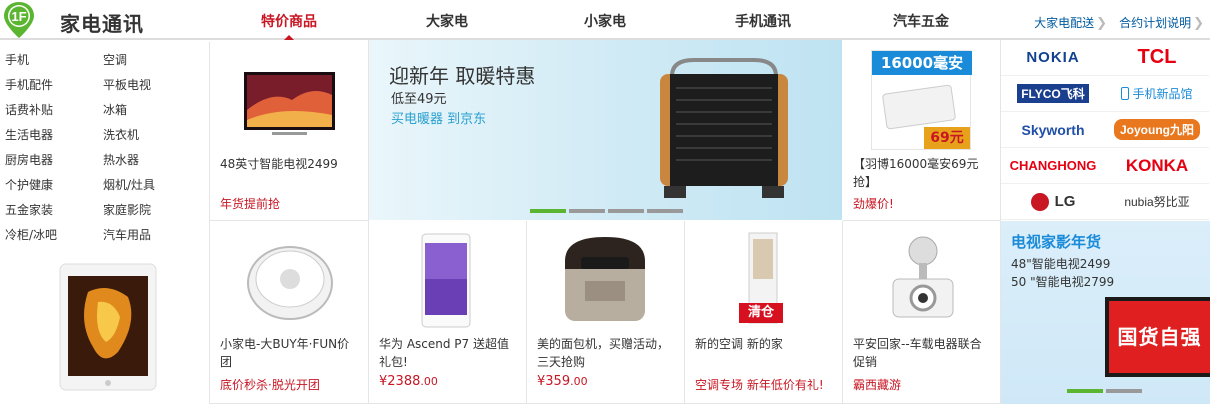  What do you see at coordinates (447, 20) in the screenshot?
I see `tab-large-appliances: 大家电` at bounding box center [447, 20].